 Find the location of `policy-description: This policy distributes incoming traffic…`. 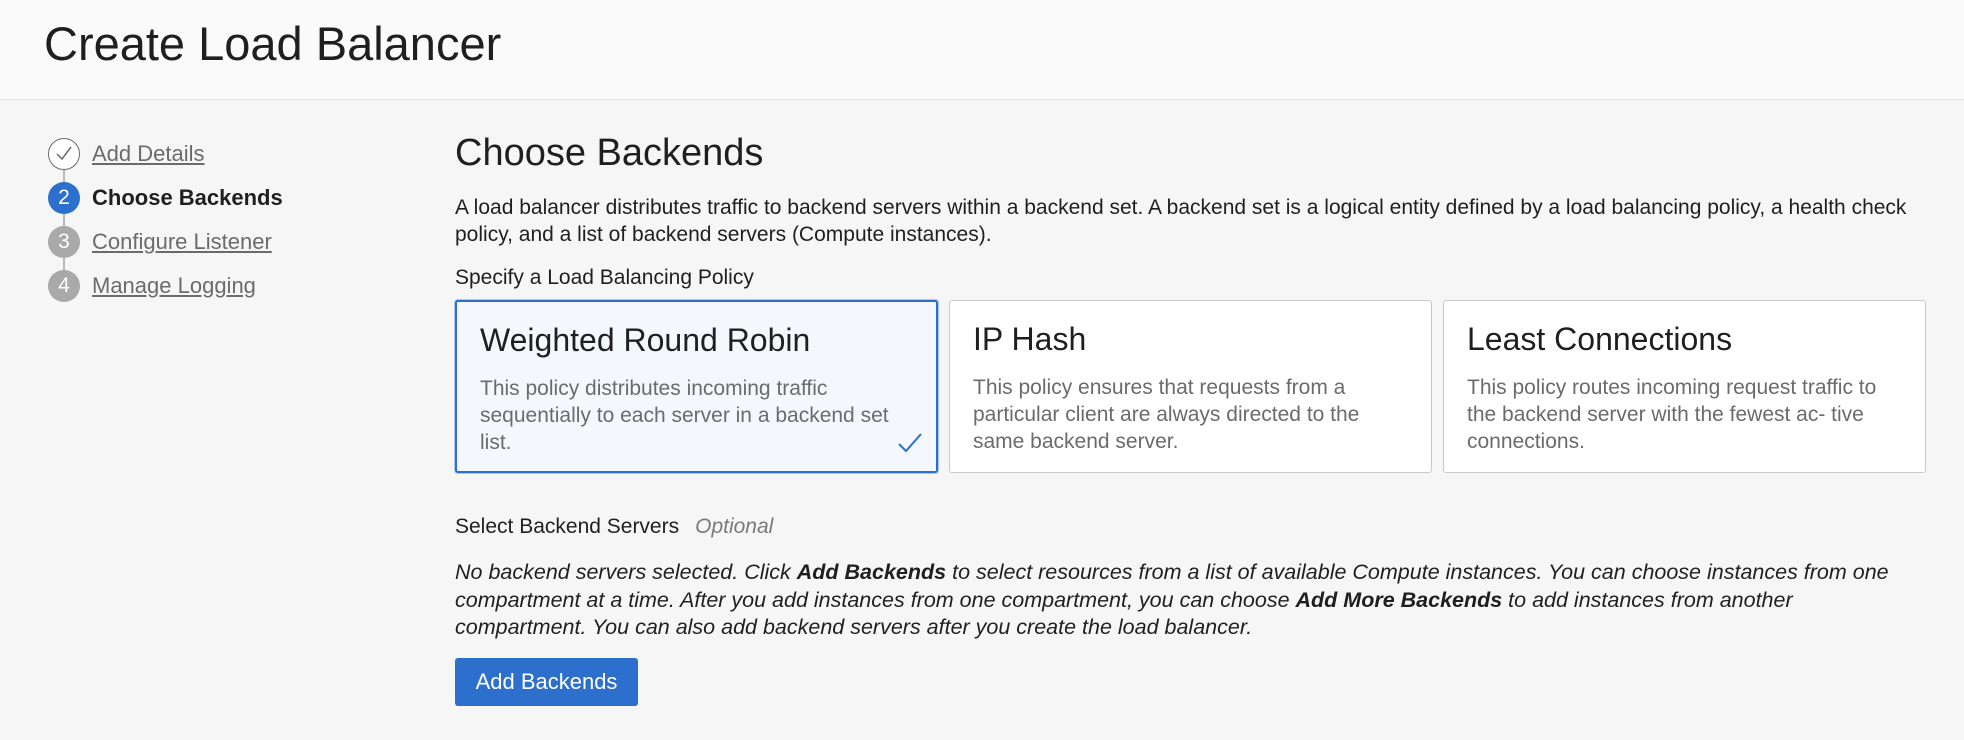

policy-description: This policy distributes incoming traffic… is located at coordinates (684, 415).